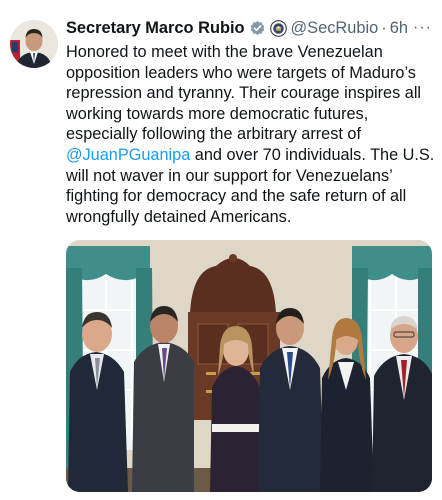 This screenshot has width=442, height=500. I want to click on tweet-header: Secretary Marco Rubio @SecRubio · 6h ···, so click(250, 28).